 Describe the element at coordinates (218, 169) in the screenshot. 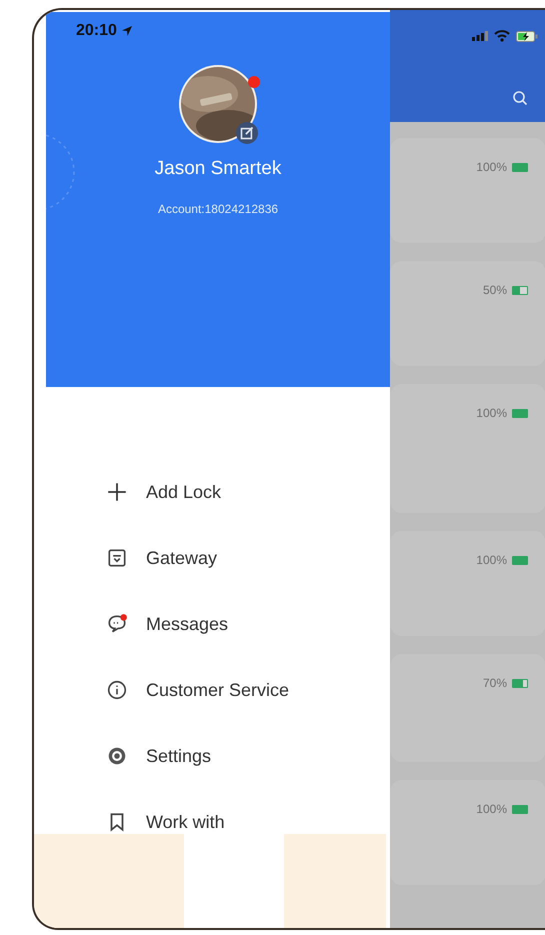

I see `user-name: Jason Smartek` at that location.